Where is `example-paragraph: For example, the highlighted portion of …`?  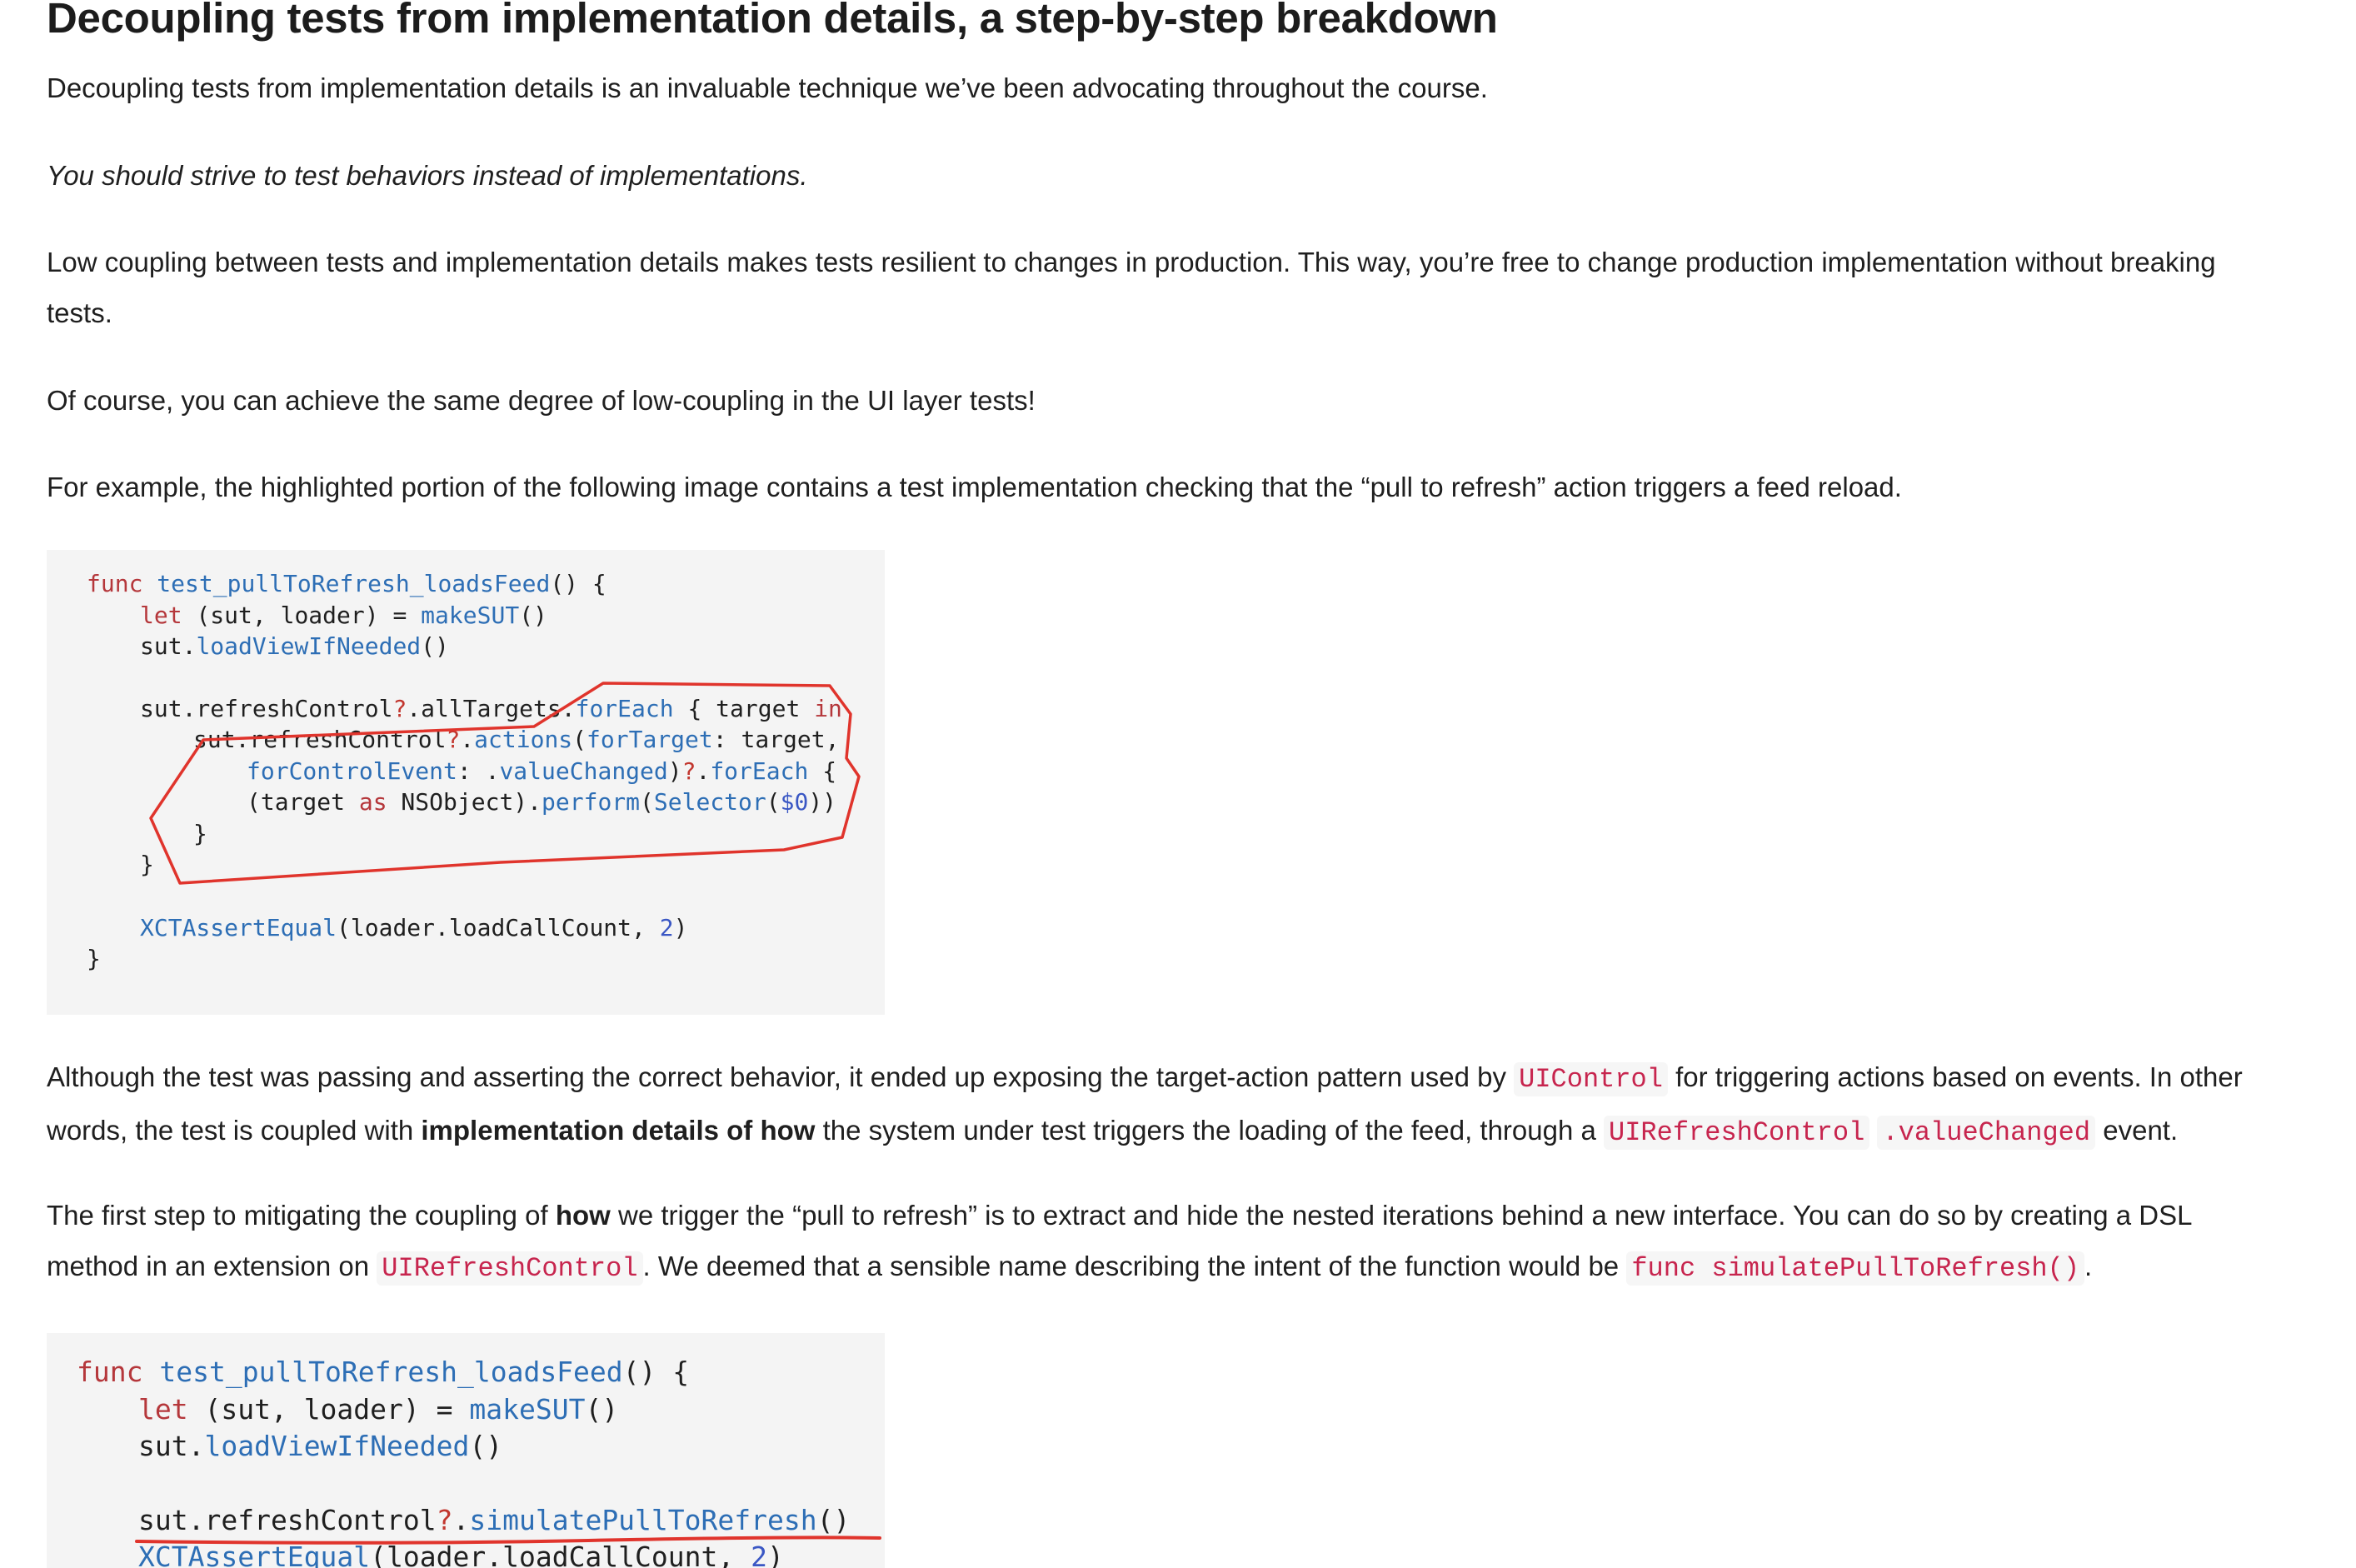
example-paragraph: For example, the highlighted portion of … is located at coordinates (974, 487).